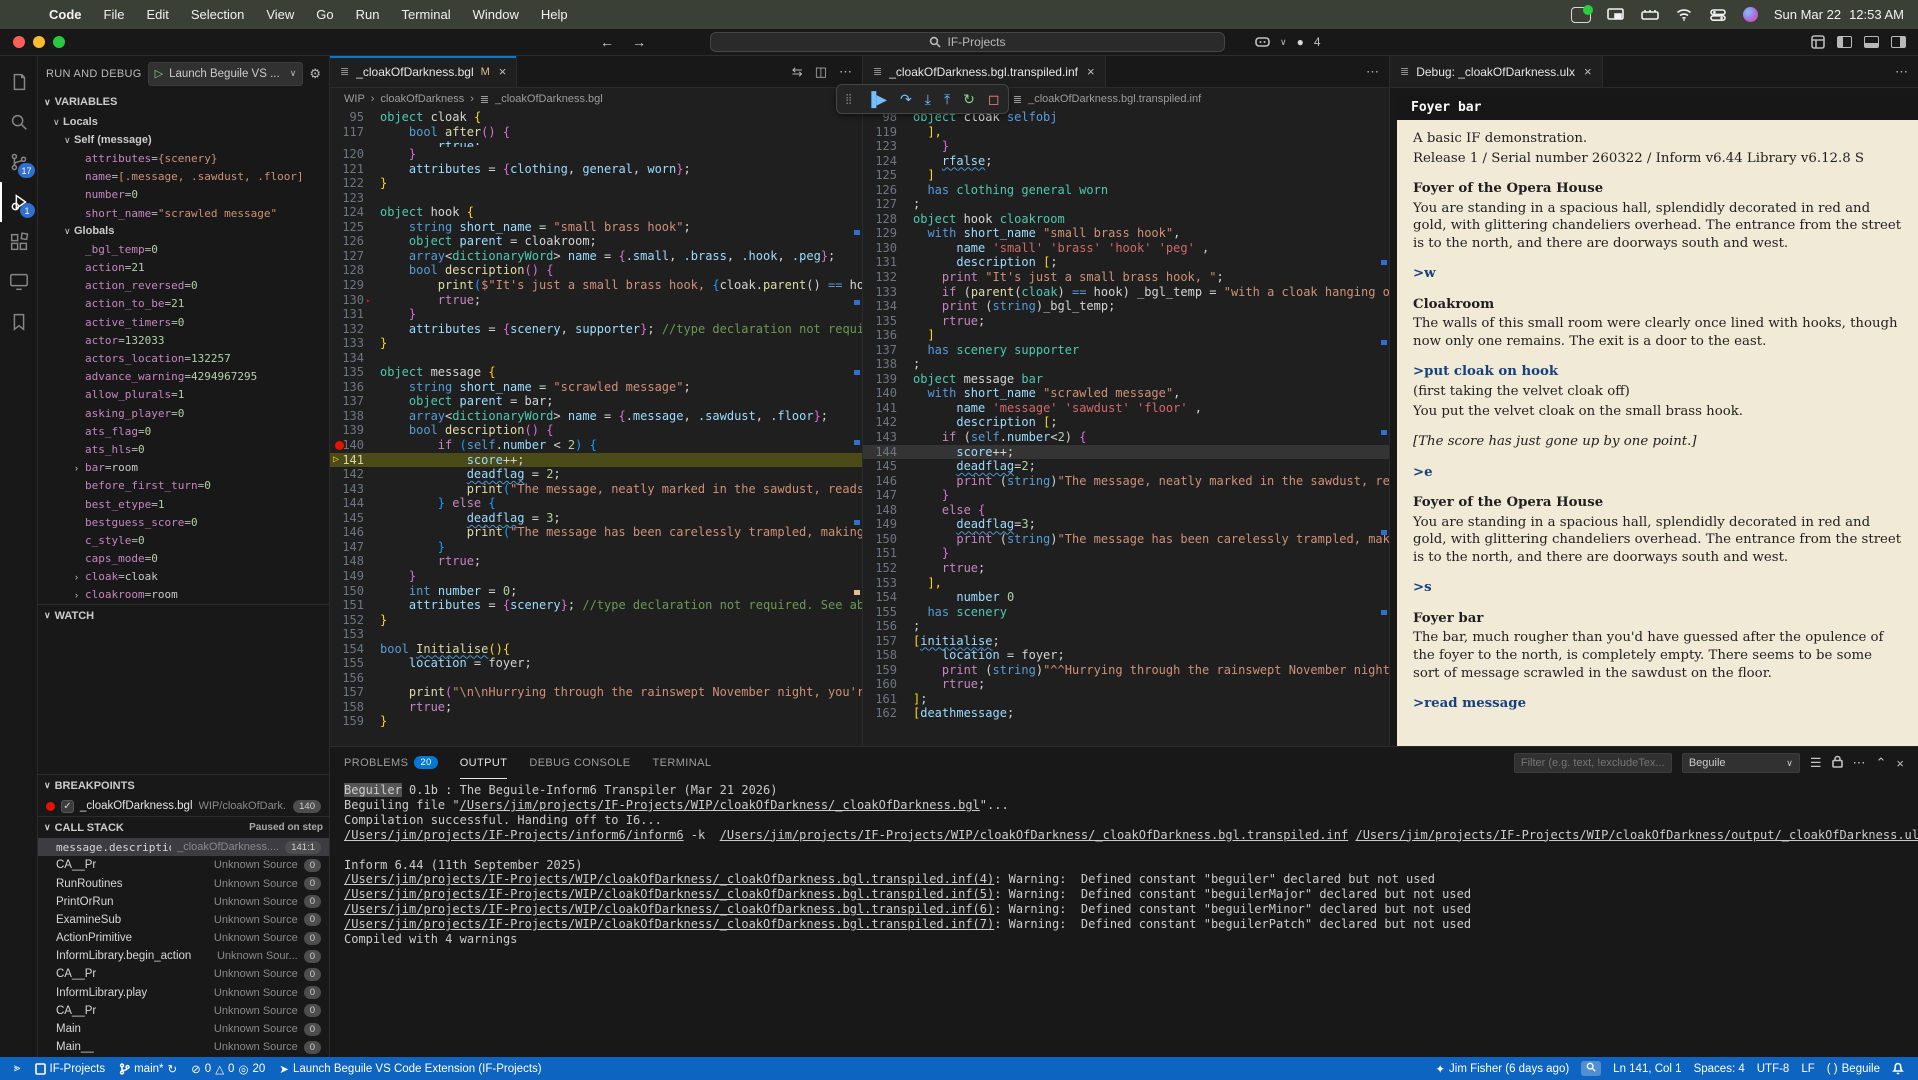 The height and width of the screenshot is (1080, 1918). Describe the element at coordinates (1126, 146) in the screenshot. I see `code-line: 123 }` at that location.